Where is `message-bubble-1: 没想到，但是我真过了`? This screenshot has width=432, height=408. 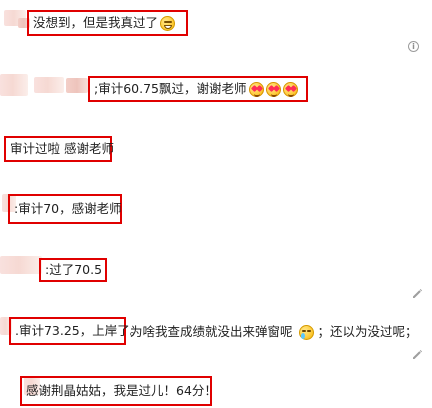
message-bubble-1: 没想到，但是我真过了 is located at coordinates (107, 23).